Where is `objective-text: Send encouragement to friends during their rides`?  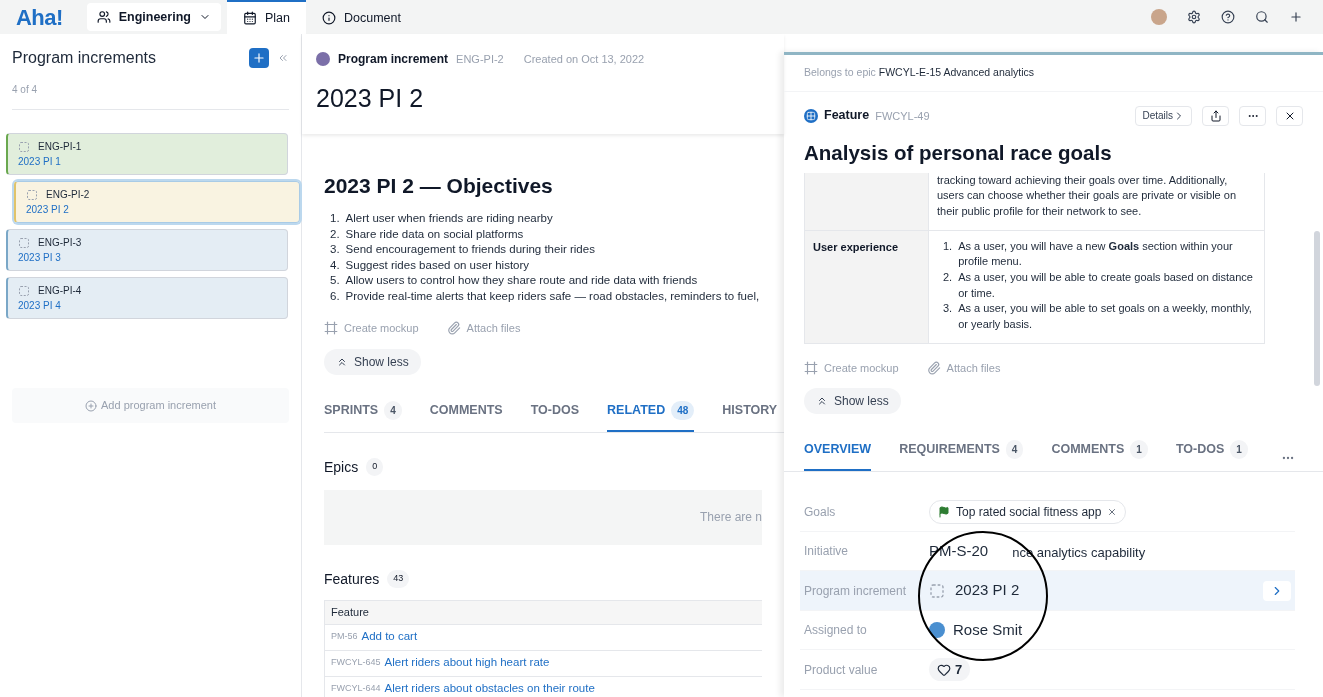
objective-text: Send encouragement to friends during their rides is located at coordinates (470, 249).